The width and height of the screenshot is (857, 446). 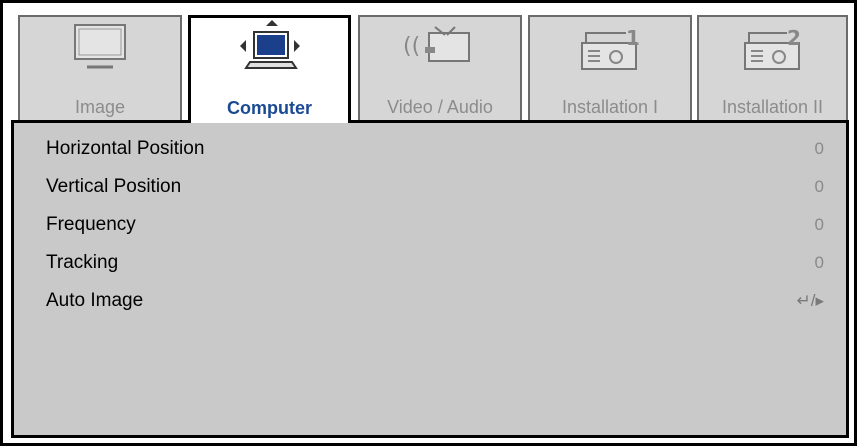 What do you see at coordinates (610, 54) in the screenshot?
I see `projector-1-icon: 1` at bounding box center [610, 54].